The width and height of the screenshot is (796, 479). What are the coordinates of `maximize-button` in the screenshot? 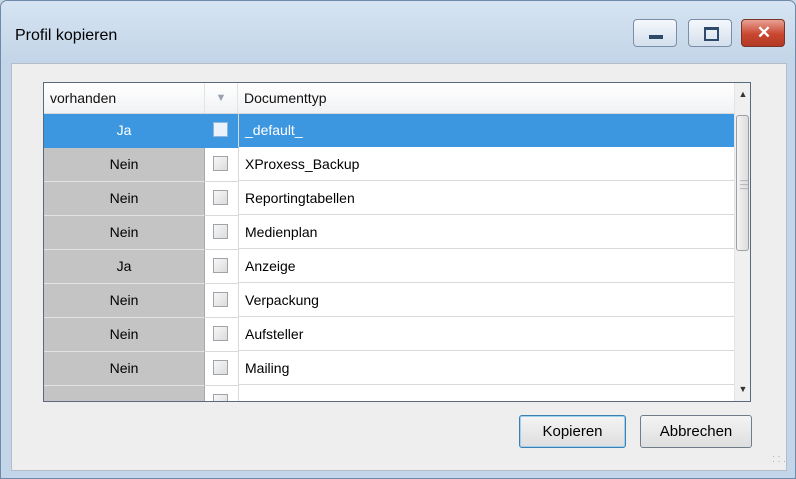 It's located at (710, 33).